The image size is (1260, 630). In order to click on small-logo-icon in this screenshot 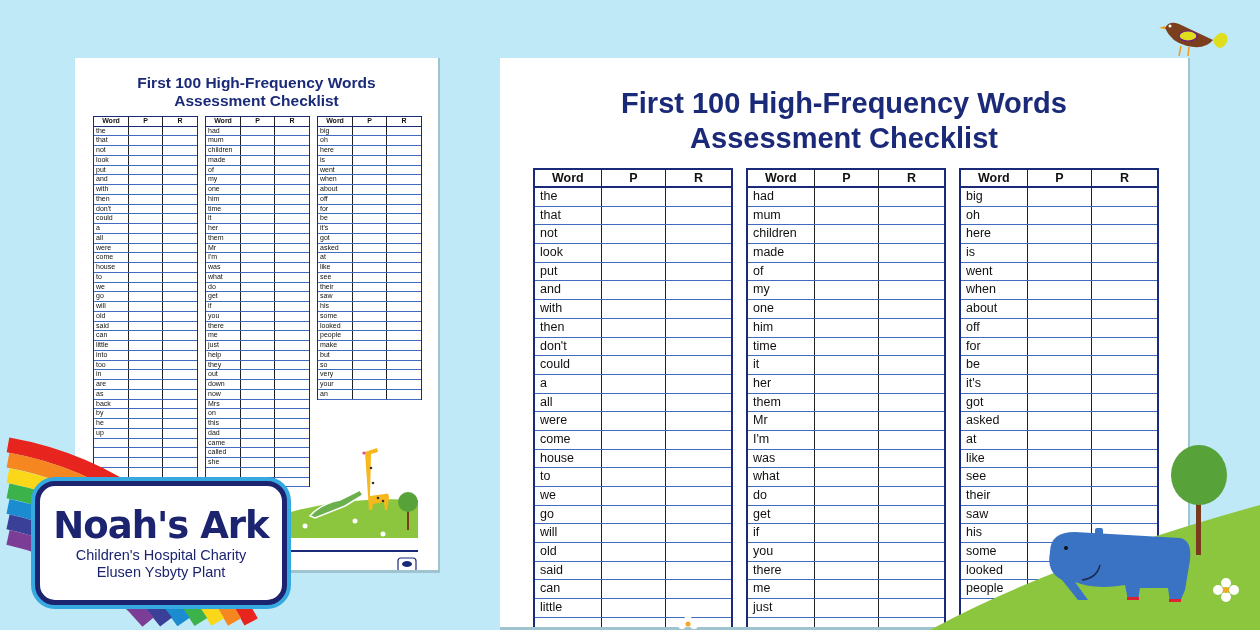, I will do `click(407, 563)`.